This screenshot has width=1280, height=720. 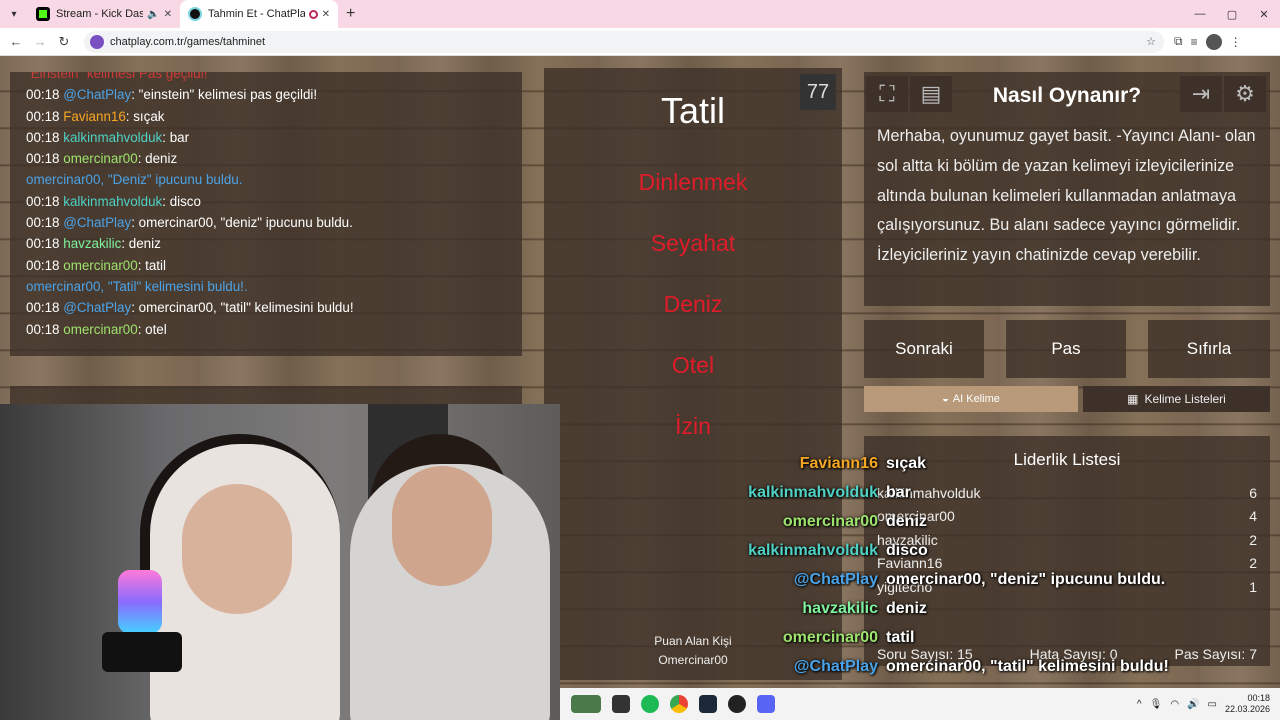 I want to click on taskbar: ^ 🎙 ◠ 🔊 ▭ 00:18 22.03.2026, so click(x=920, y=704).